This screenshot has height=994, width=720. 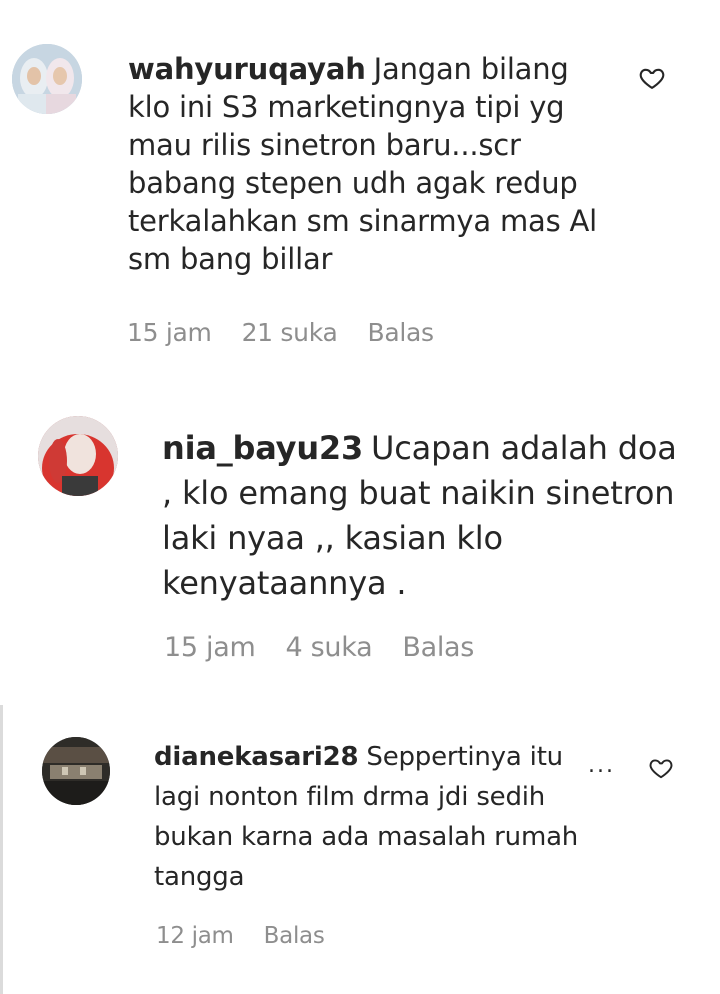 I want to click on comment-username: wahyuruqayah, so click(x=247, y=69).